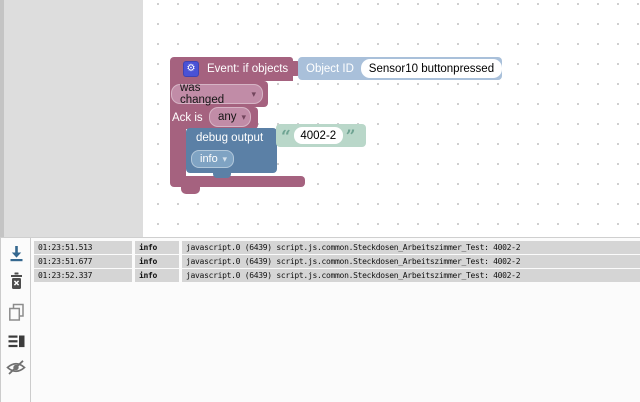  I want to click on object-id-block: Object ID Sensor10 buttonpressed, so click(400, 68).